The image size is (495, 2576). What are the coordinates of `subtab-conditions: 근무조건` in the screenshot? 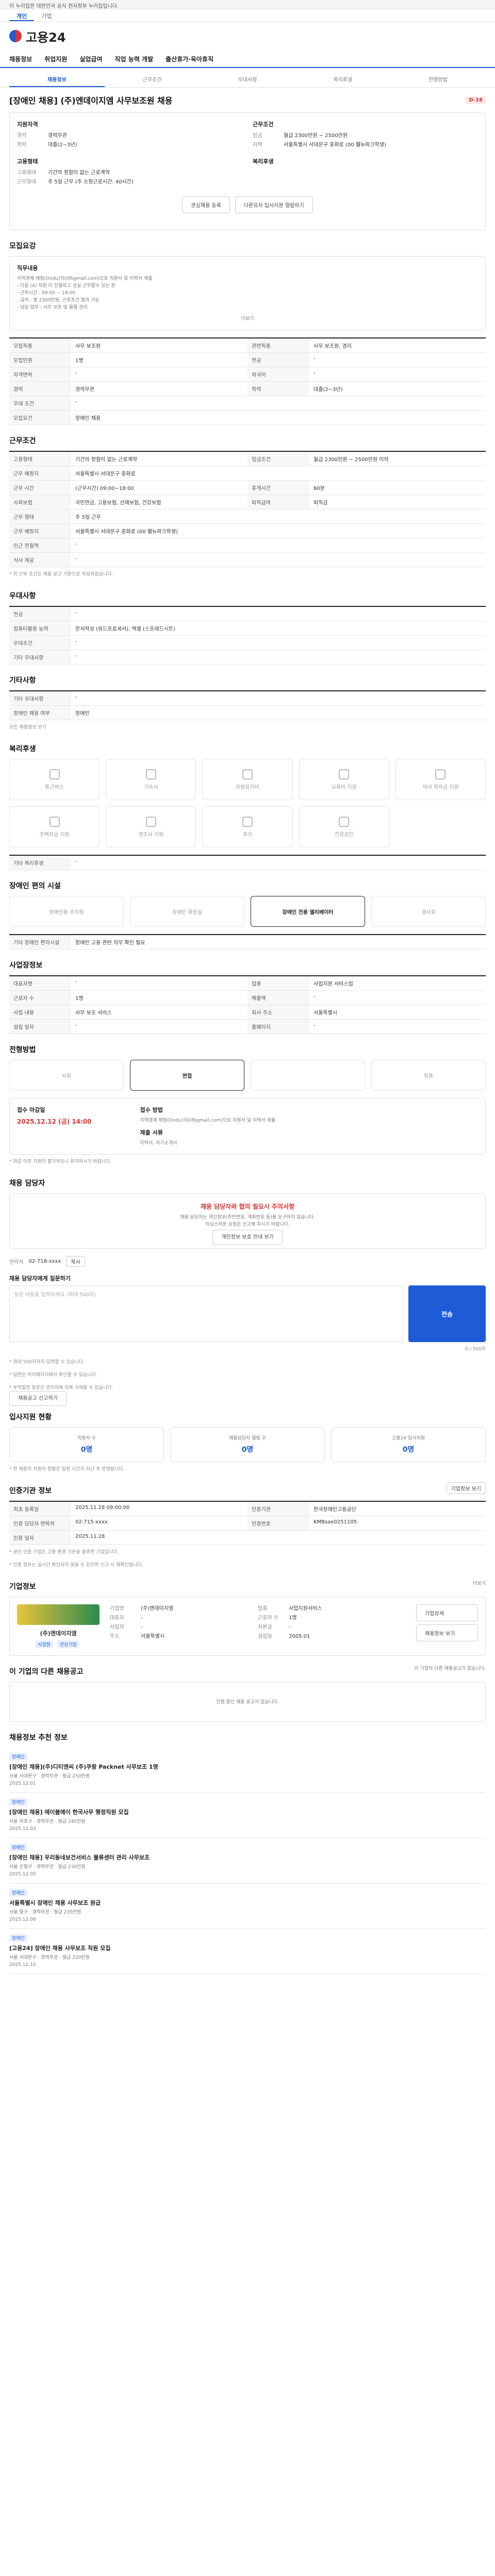 It's located at (152, 79).